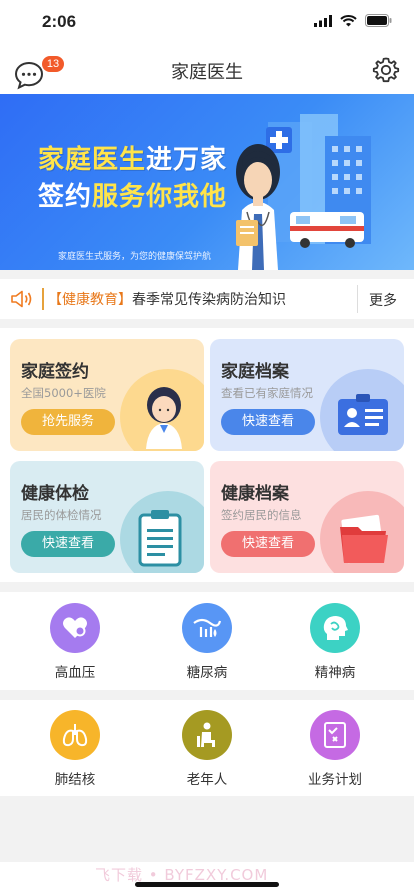 The width and height of the screenshot is (414, 896). I want to click on elderly-icon-wrap, so click(207, 735).